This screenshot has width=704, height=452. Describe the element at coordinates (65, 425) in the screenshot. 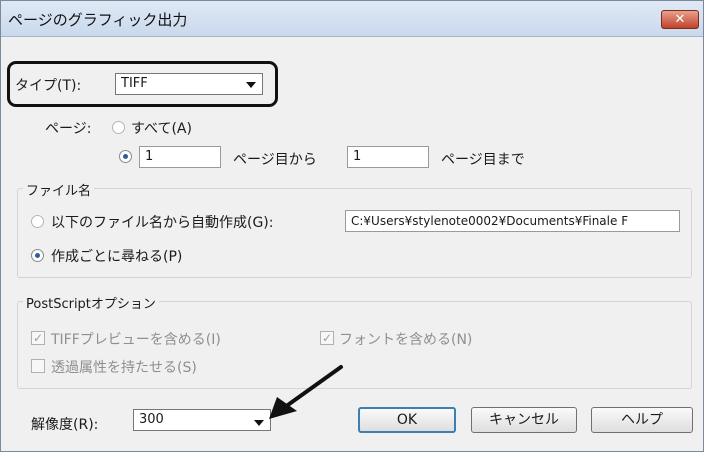

I see `resolution-label: 解像度(R):` at that location.